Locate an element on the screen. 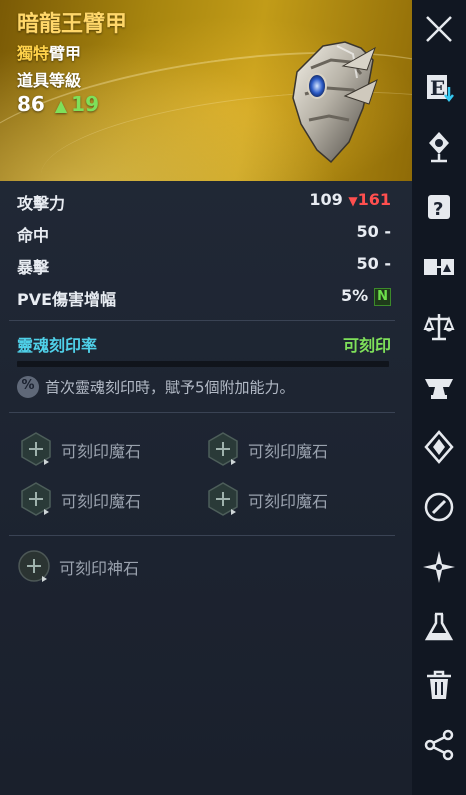 This screenshot has height=795, width=466. appraise-button: ? is located at coordinates (439, 207).